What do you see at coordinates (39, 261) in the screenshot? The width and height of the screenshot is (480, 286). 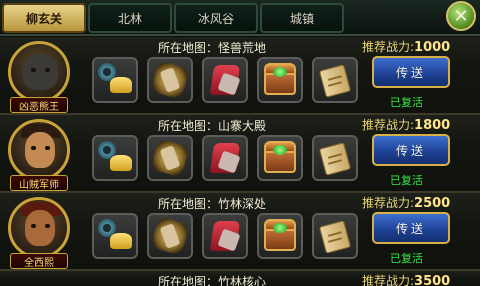 I see `boss-name: 全西熙` at bounding box center [39, 261].